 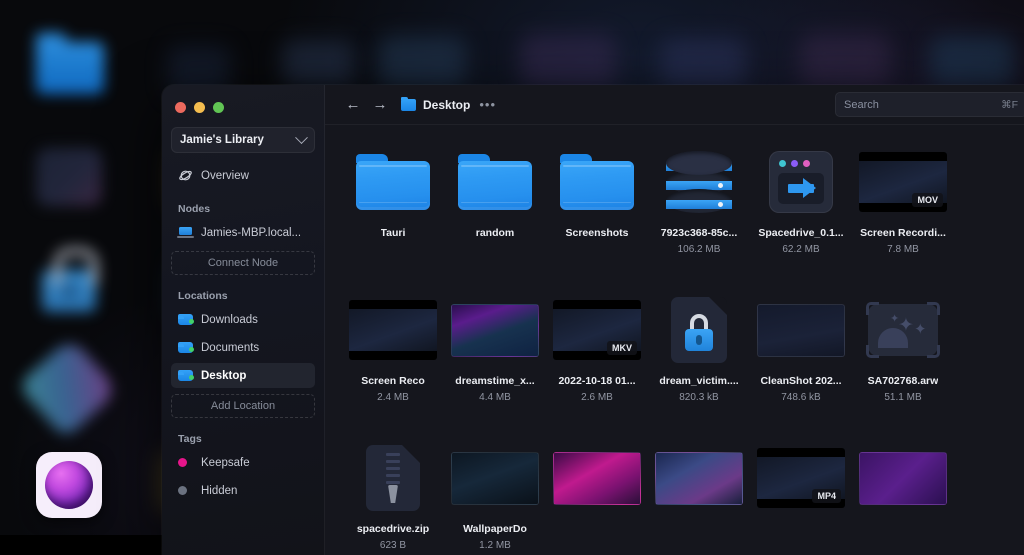 I want to click on archive-icon, so click(x=393, y=478).